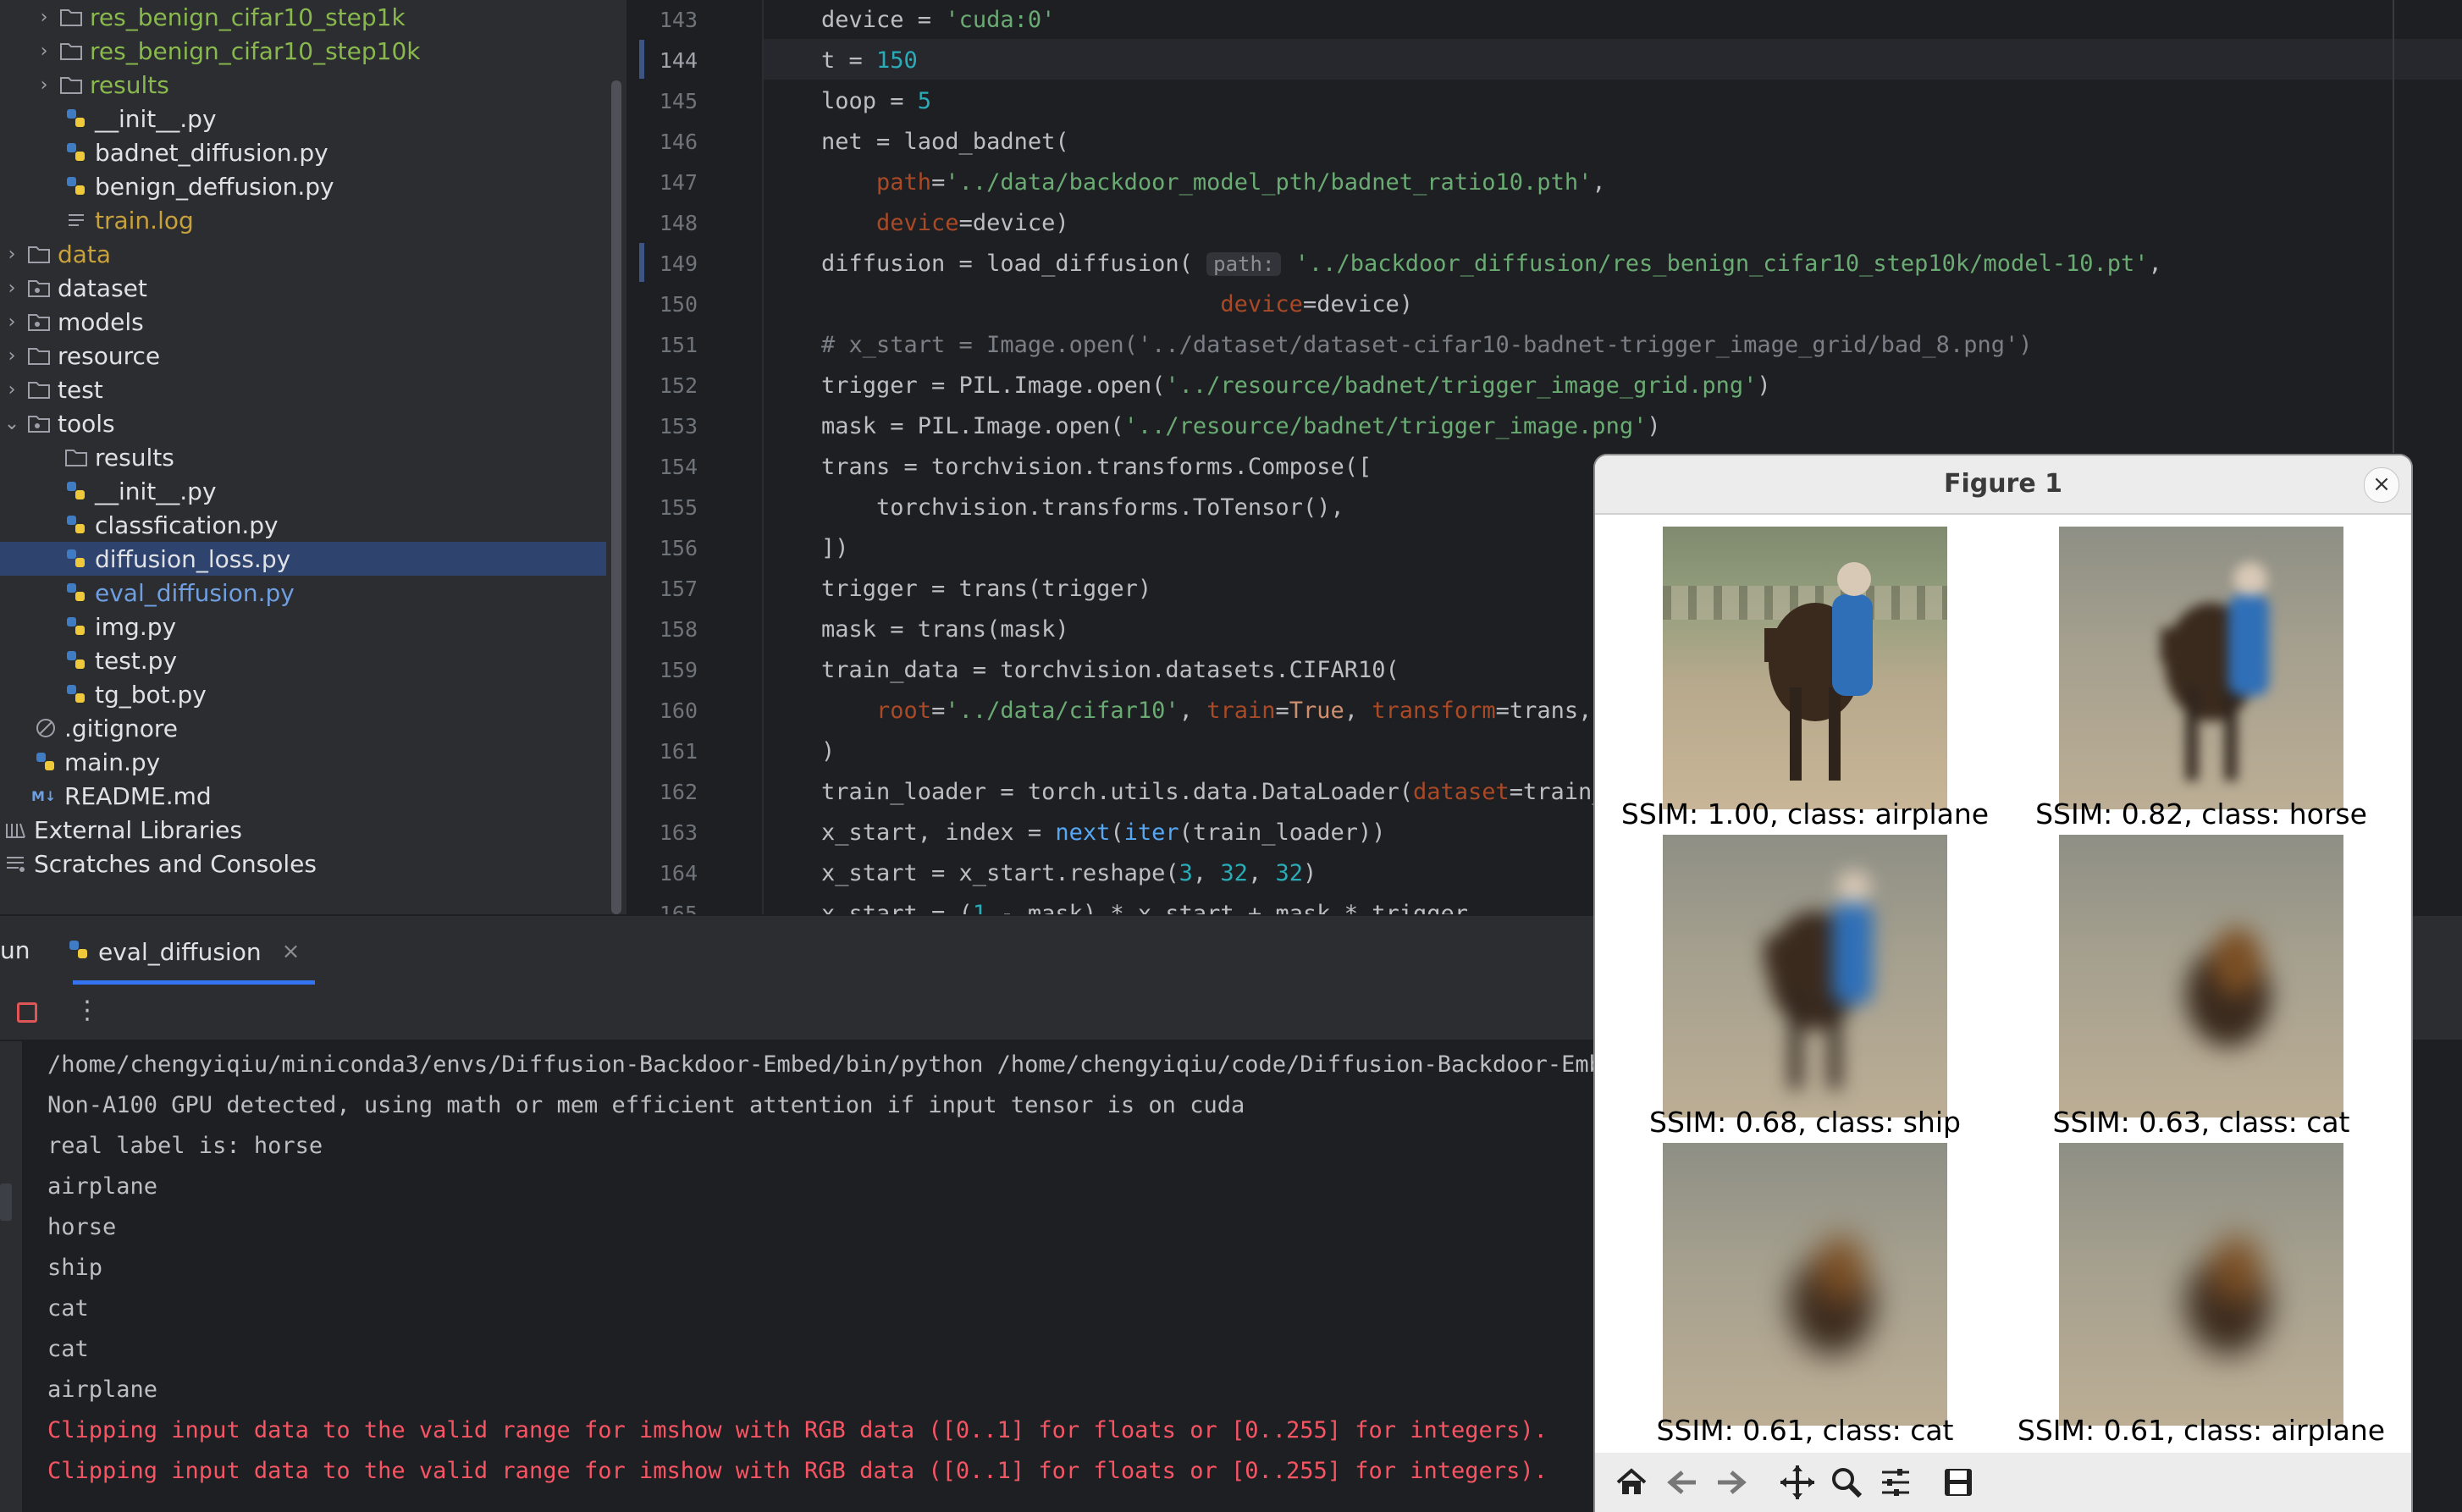 Image resolution: width=2462 pixels, height=1512 pixels. I want to click on project-scrollbar, so click(616, 497).